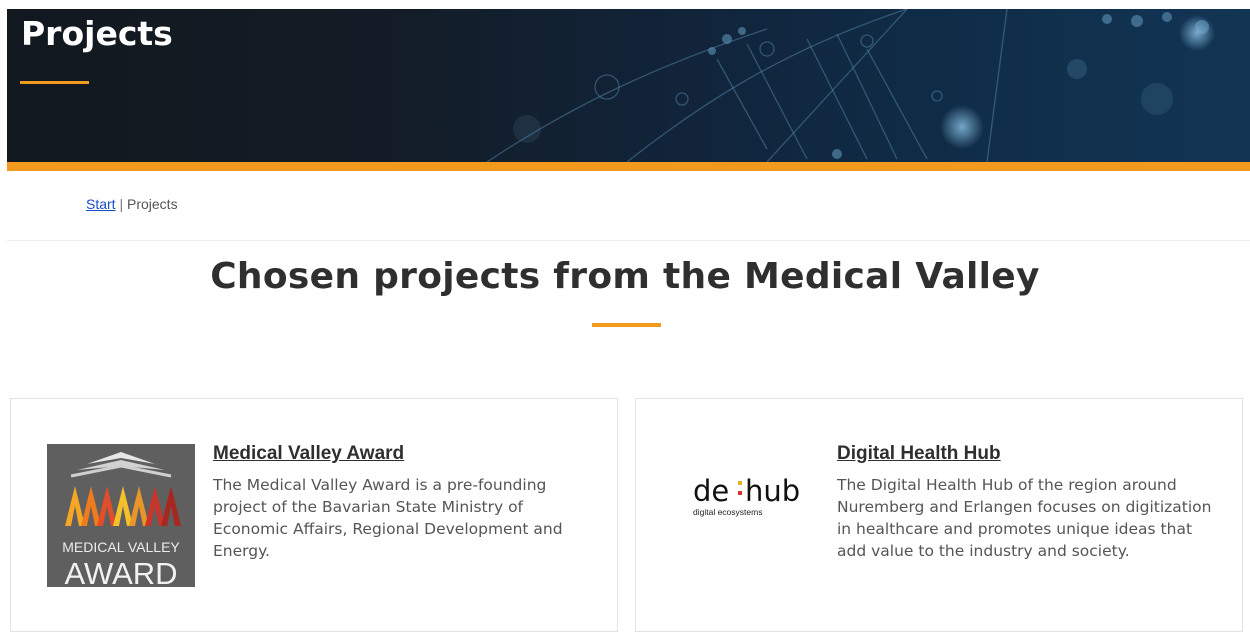 This screenshot has width=1250, height=632. What do you see at coordinates (625, 276) in the screenshot?
I see `section-heading: Chosen projects from the Medical Valley` at bounding box center [625, 276].